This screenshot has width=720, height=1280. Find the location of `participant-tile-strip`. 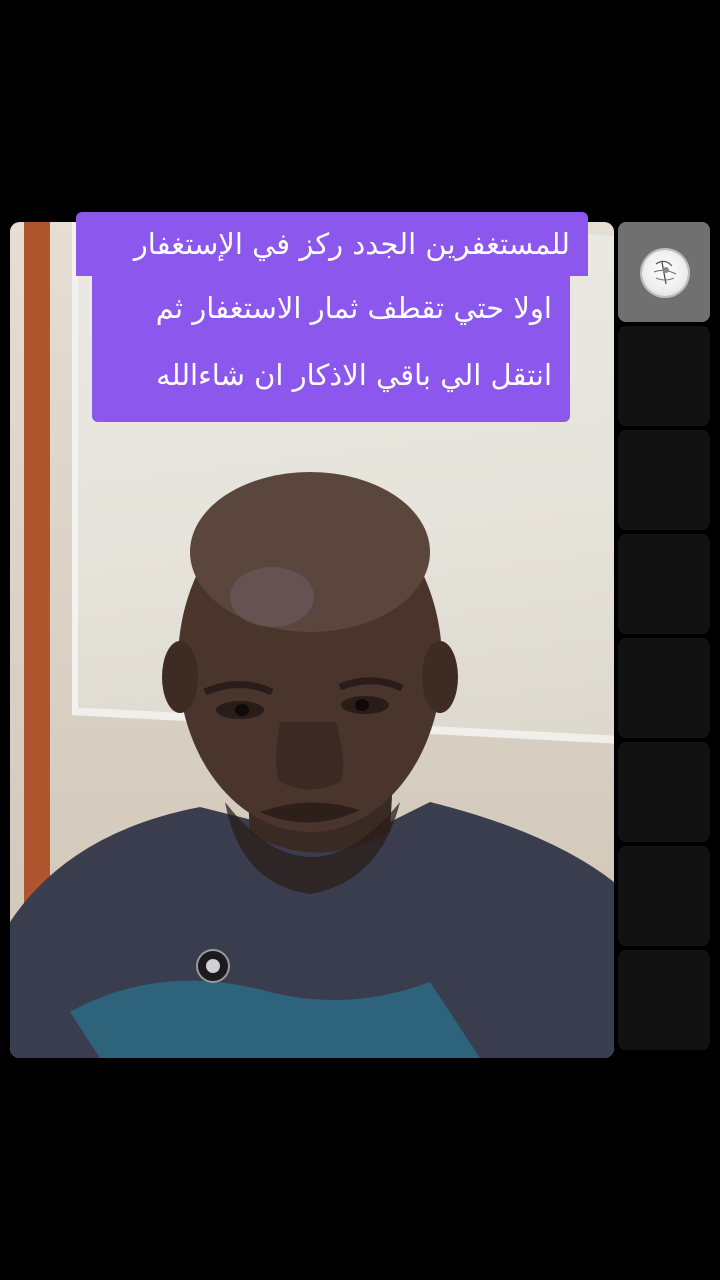

participant-tile-strip is located at coordinates (664, 638).